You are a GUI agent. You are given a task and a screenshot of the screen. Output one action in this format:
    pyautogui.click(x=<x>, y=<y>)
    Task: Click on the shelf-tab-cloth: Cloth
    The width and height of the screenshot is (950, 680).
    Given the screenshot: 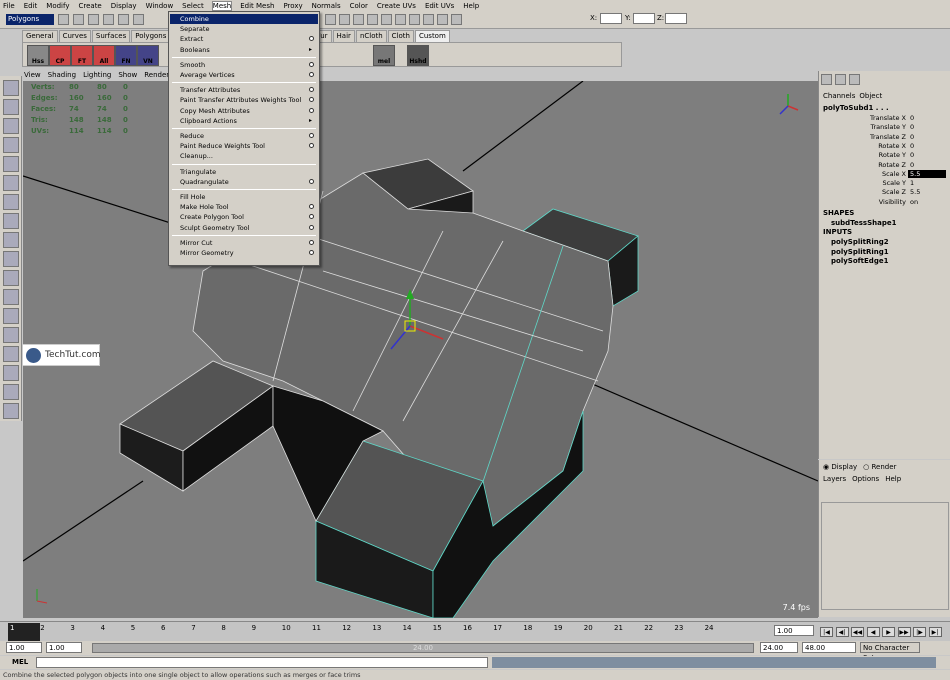 What is the action you would take?
    pyautogui.click(x=400, y=36)
    